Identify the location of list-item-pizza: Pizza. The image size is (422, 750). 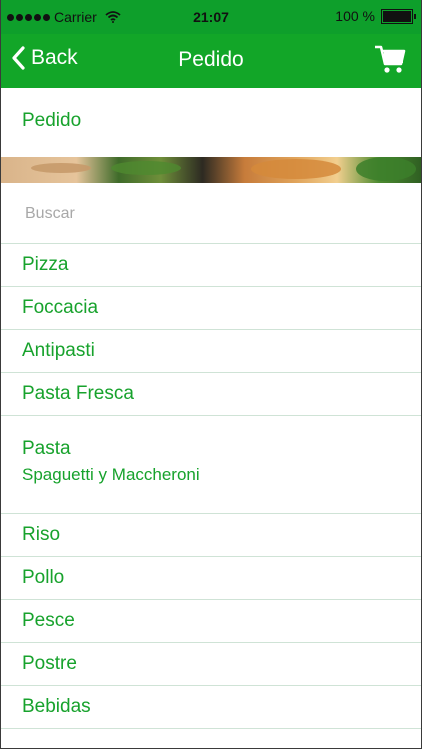
(211, 265).